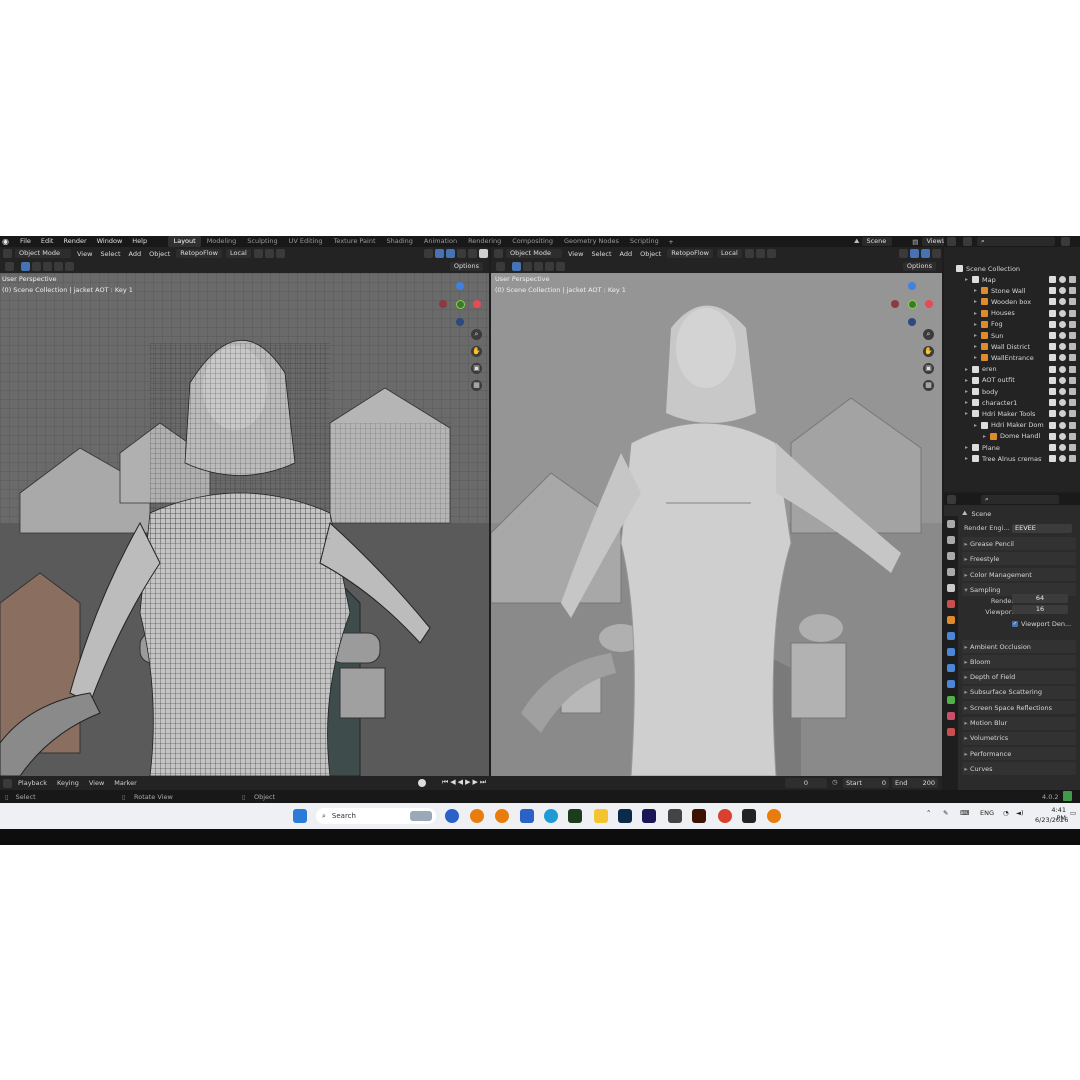  What do you see at coordinates (690, 253) in the screenshot?
I see `retopoflow-menu: RetopoFlow` at bounding box center [690, 253].